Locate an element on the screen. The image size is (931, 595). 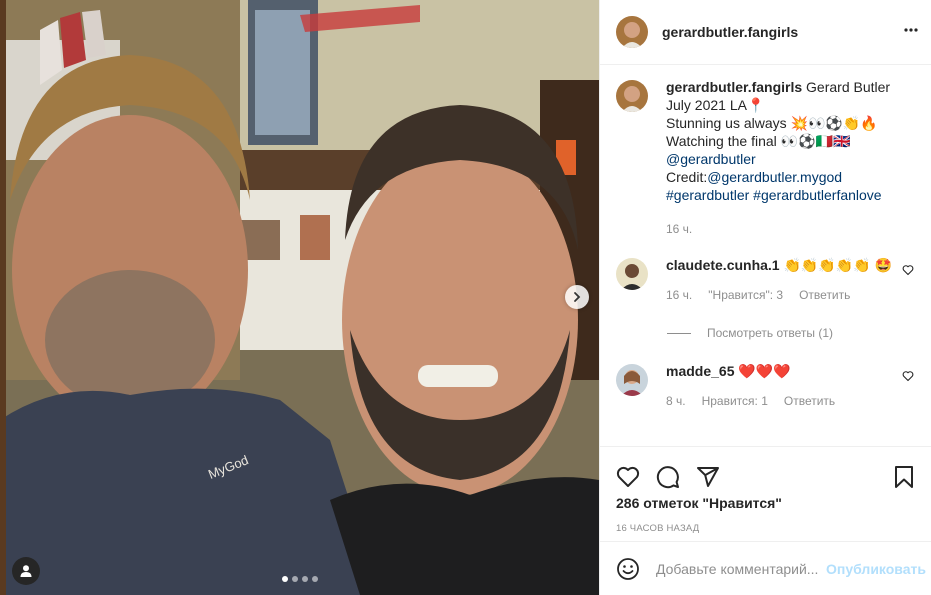
caption-line3: Watching the final 👀⚽🇮🇹🇬🇧 is located at coordinates (758, 141).